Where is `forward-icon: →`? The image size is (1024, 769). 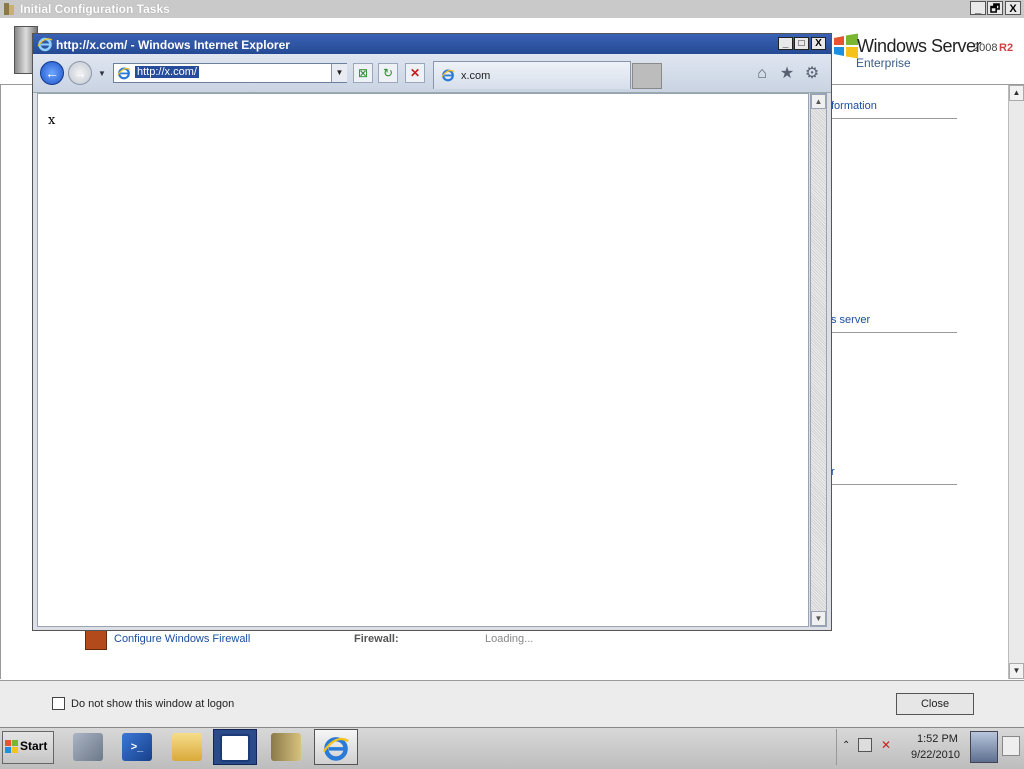
forward-icon: → is located at coordinates (80, 73).